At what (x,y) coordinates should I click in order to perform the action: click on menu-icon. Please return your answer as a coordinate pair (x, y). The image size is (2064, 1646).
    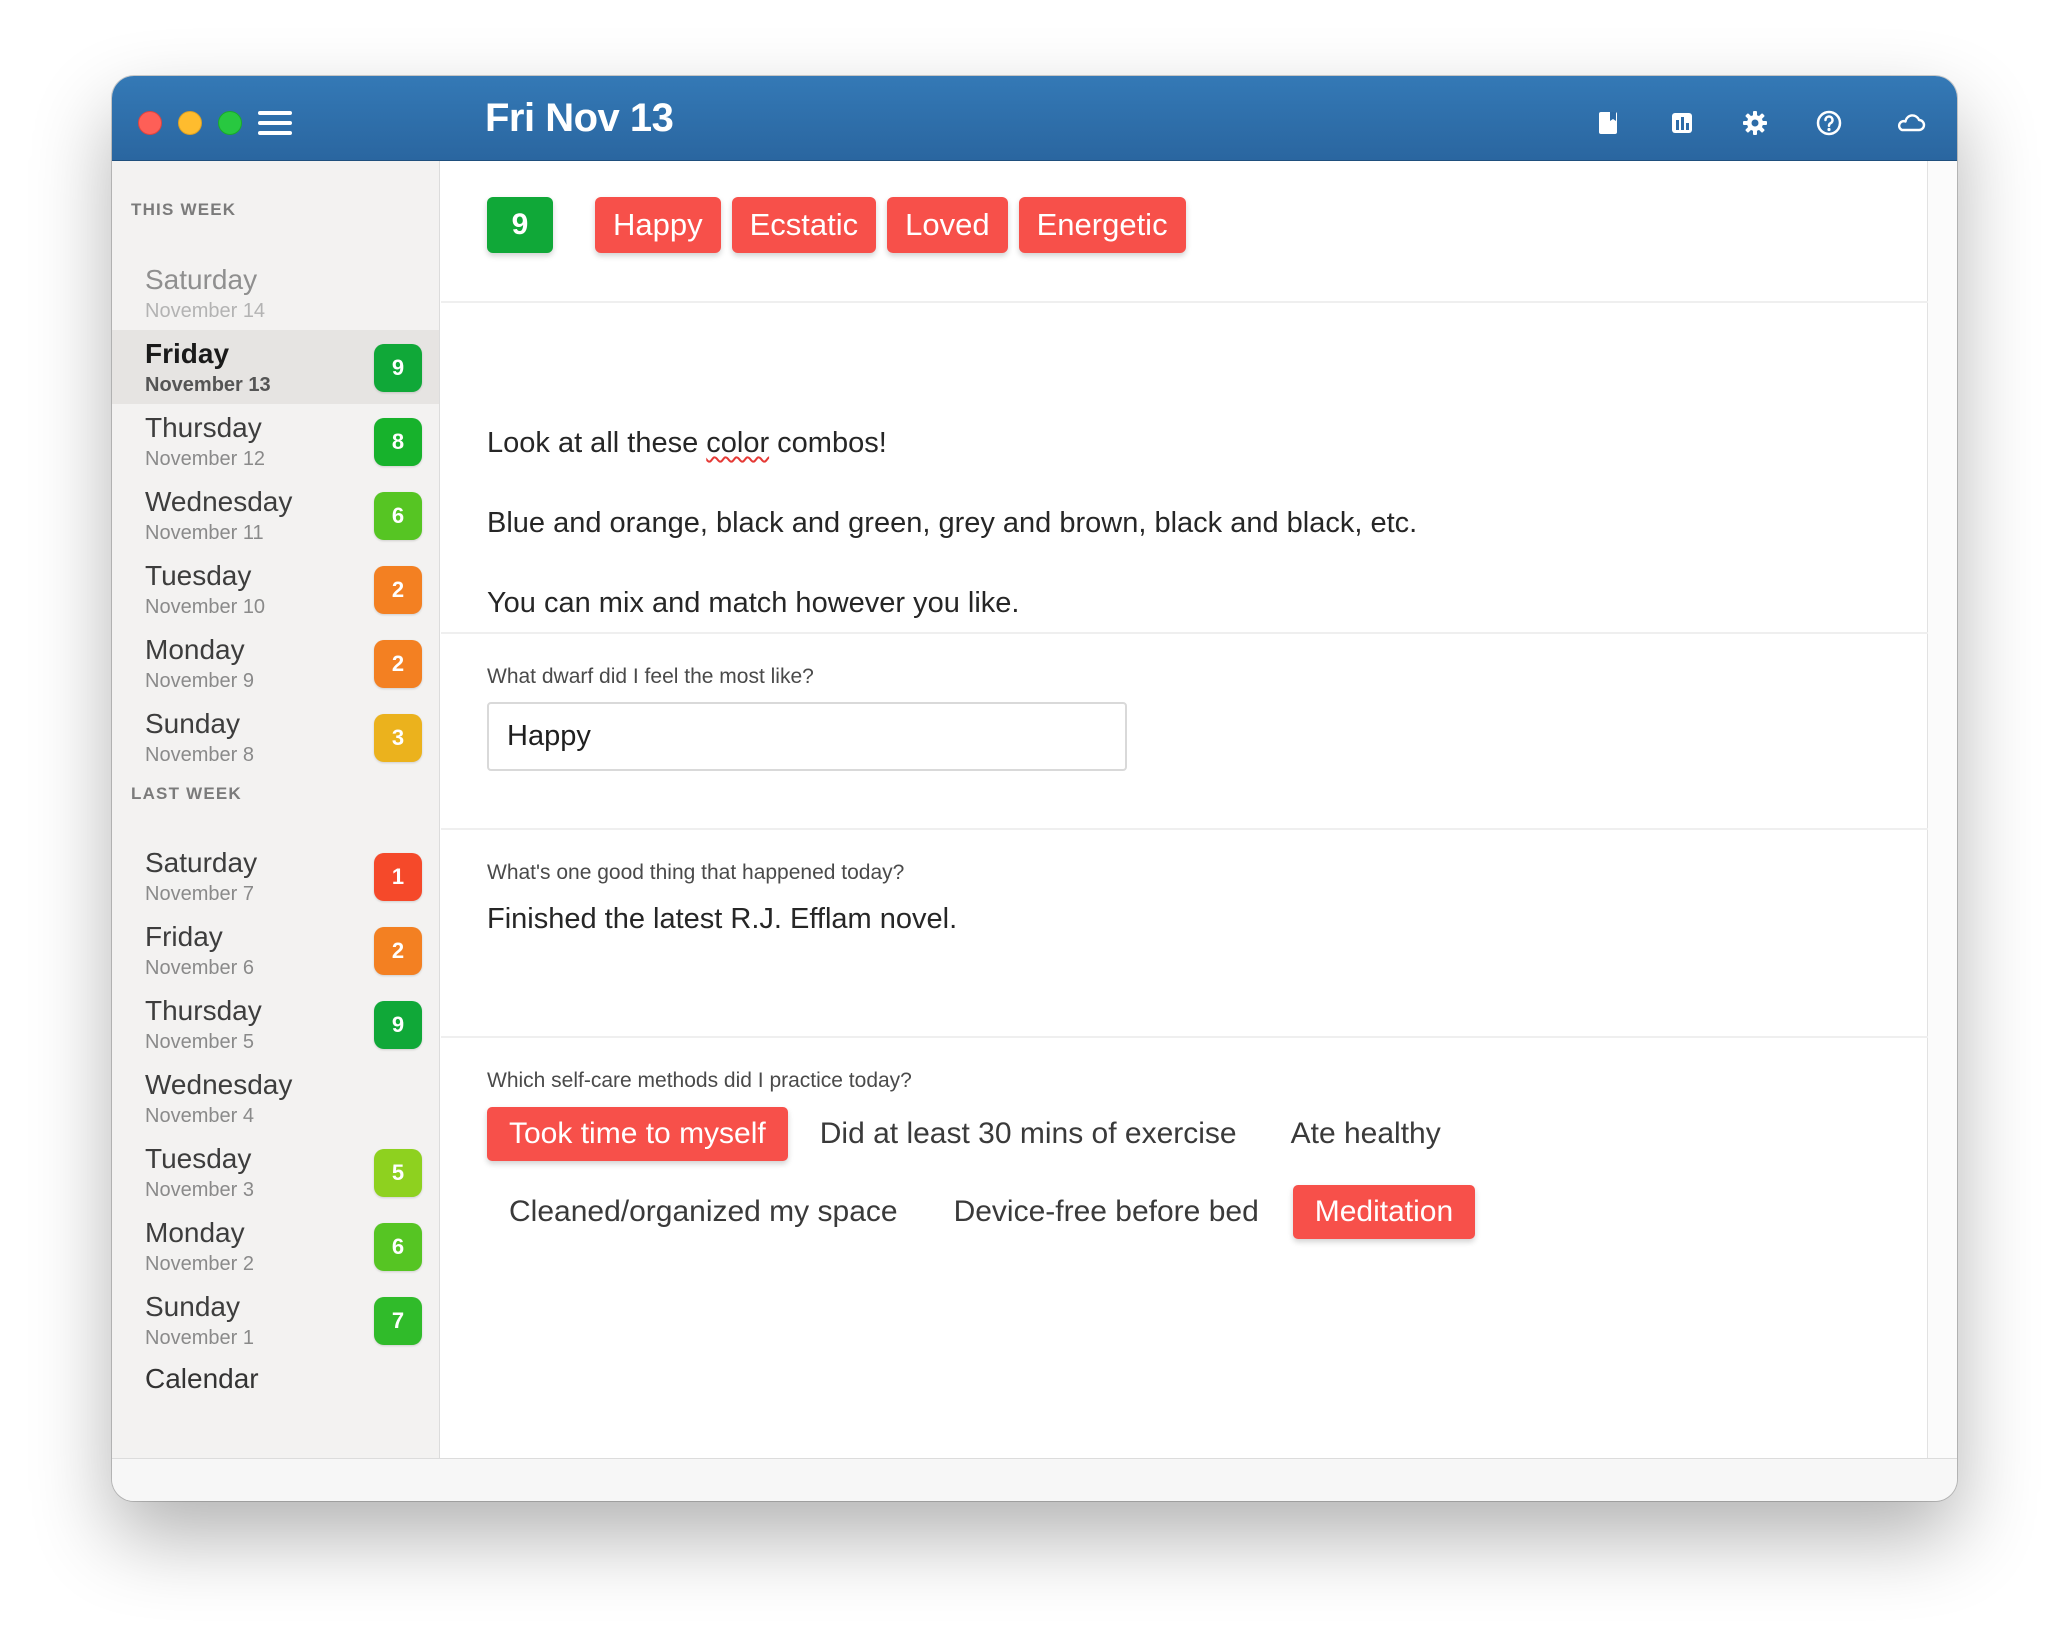
    Looking at the image, I should click on (275, 123).